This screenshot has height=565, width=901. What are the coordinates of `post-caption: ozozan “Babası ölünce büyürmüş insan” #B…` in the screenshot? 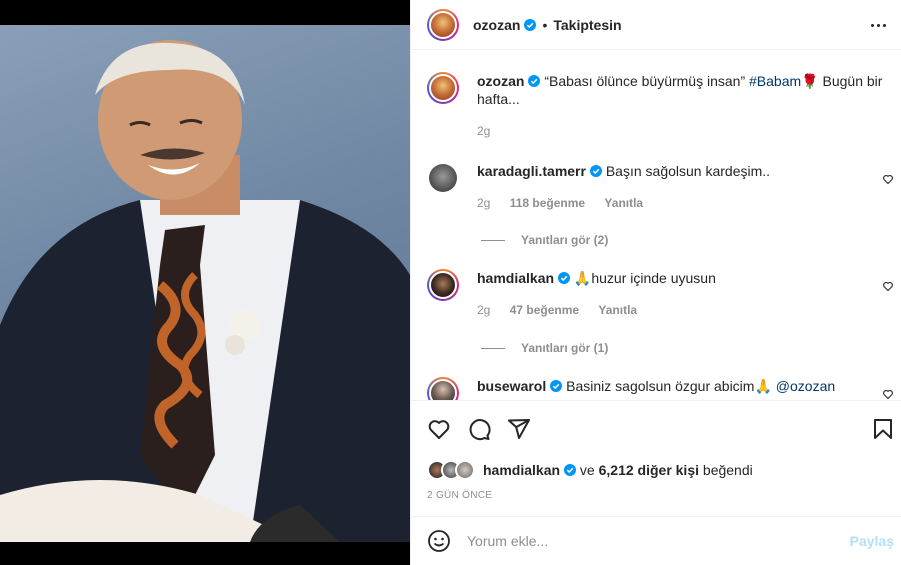 It's located at (657, 106).